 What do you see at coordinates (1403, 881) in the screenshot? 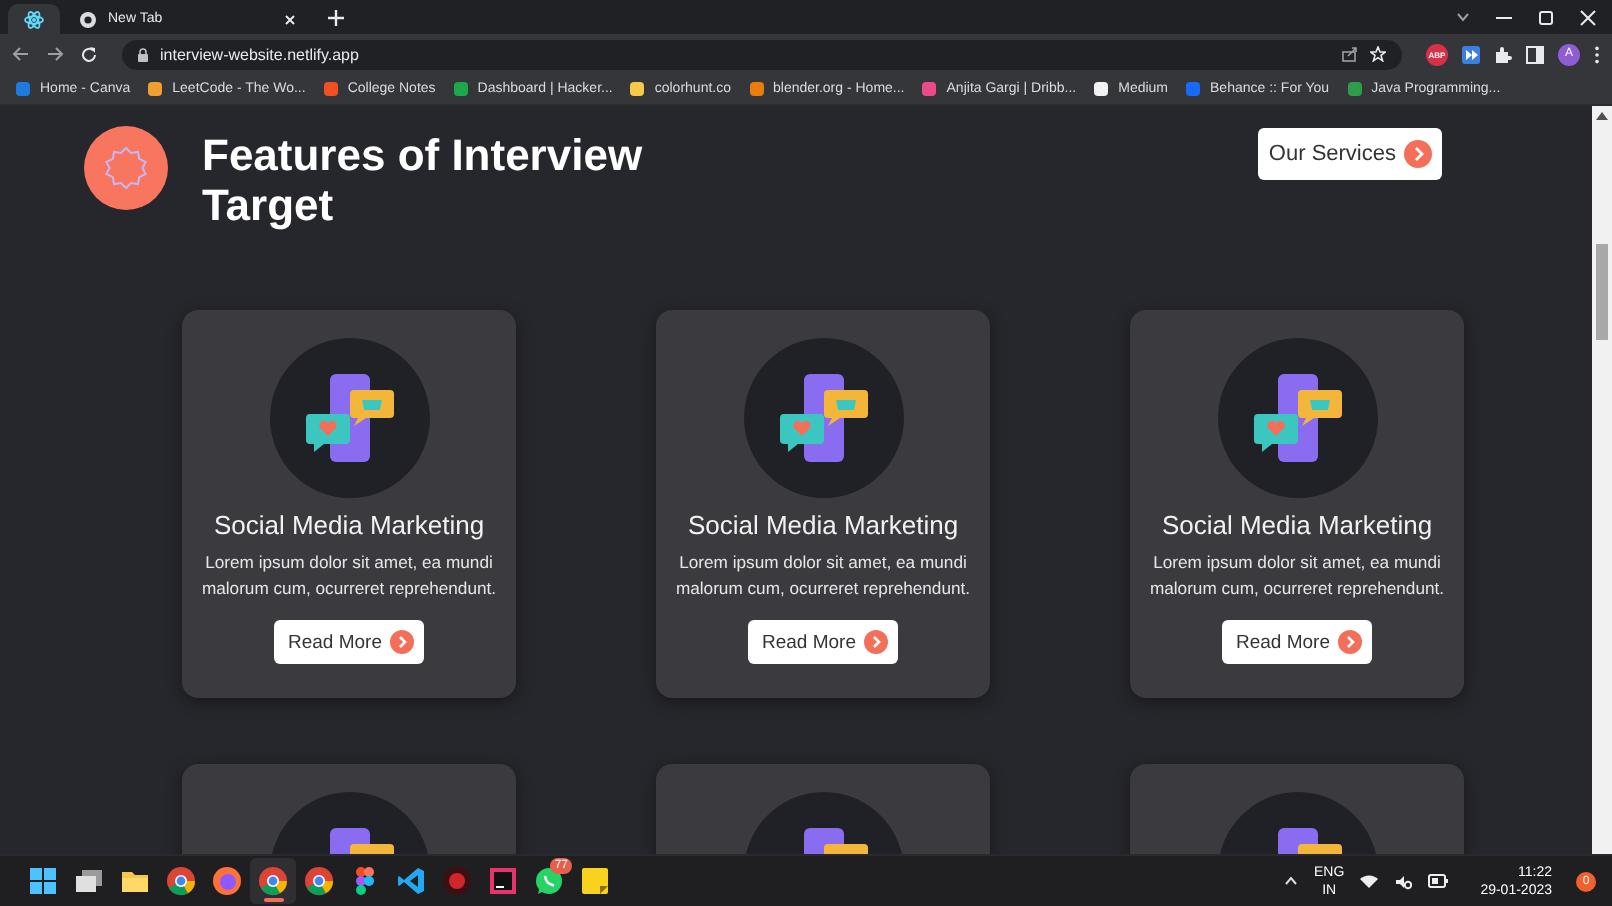
I see `speaker-icon` at bounding box center [1403, 881].